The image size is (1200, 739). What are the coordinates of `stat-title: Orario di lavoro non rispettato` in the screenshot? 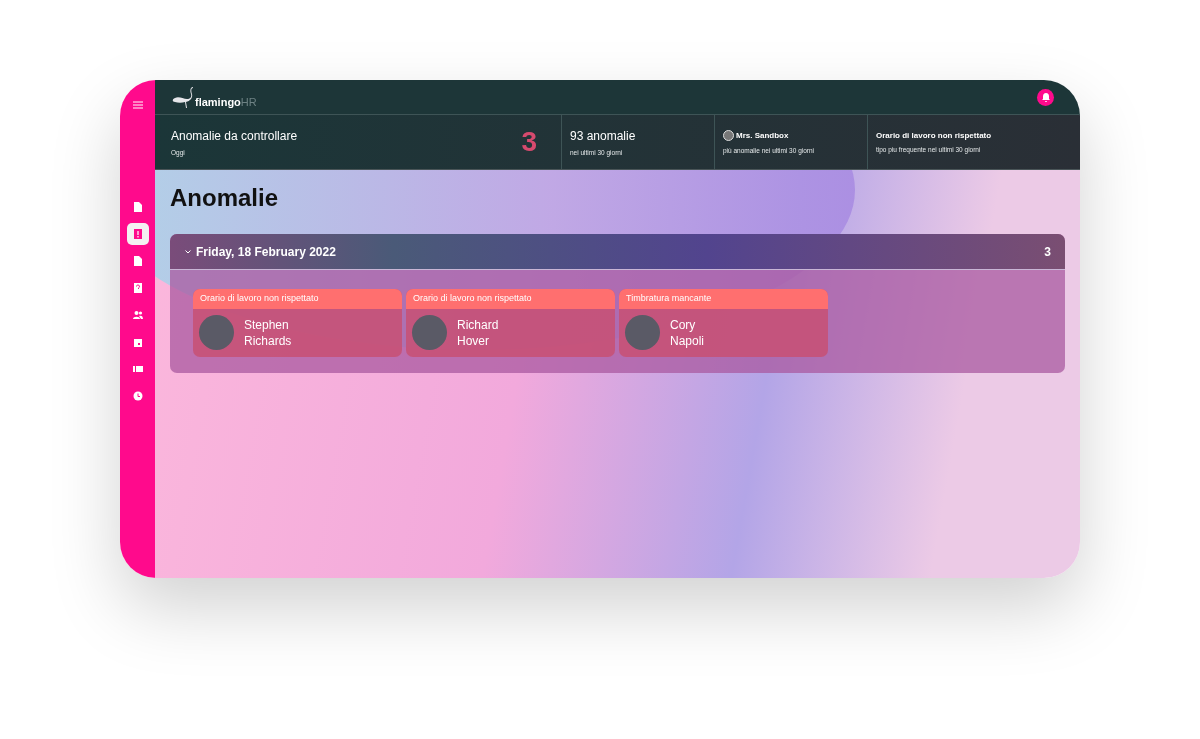 It's located at (934, 135).